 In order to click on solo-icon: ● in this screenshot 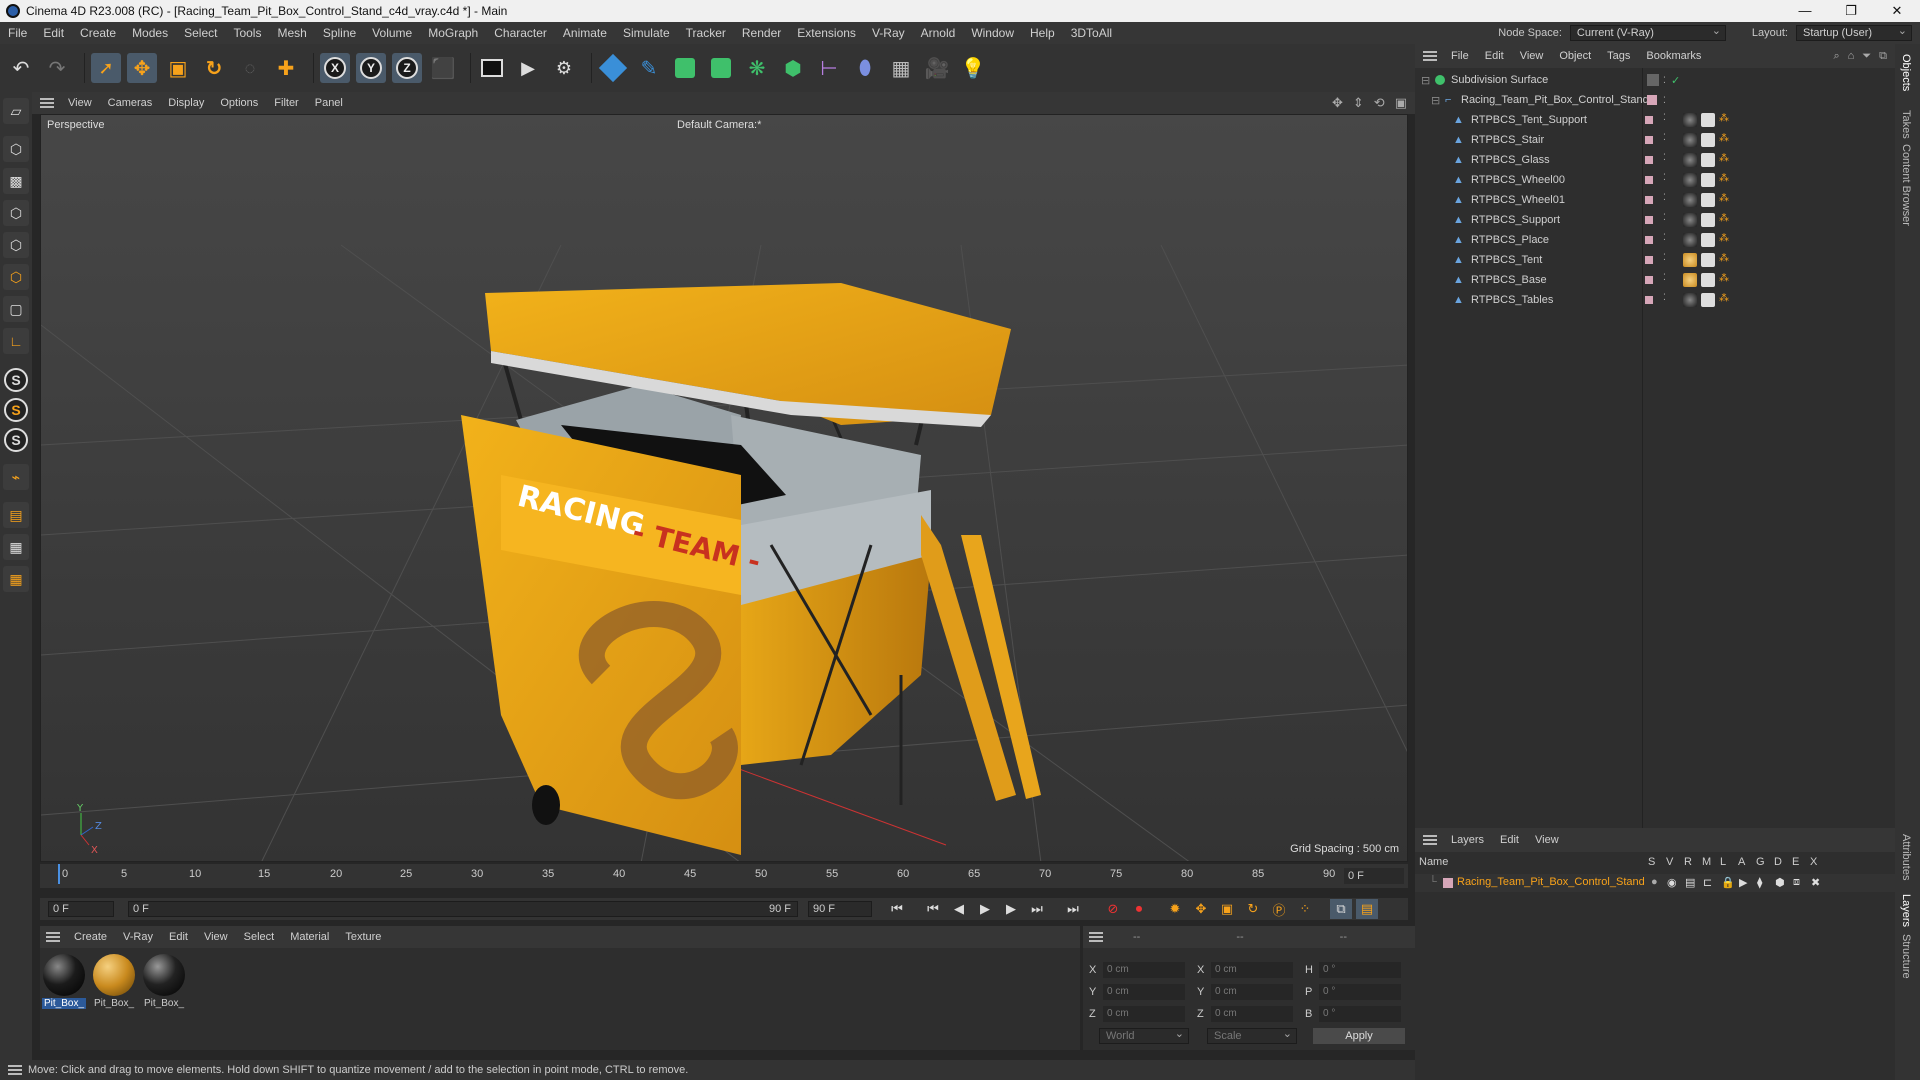, I will do `click(1654, 882)`.